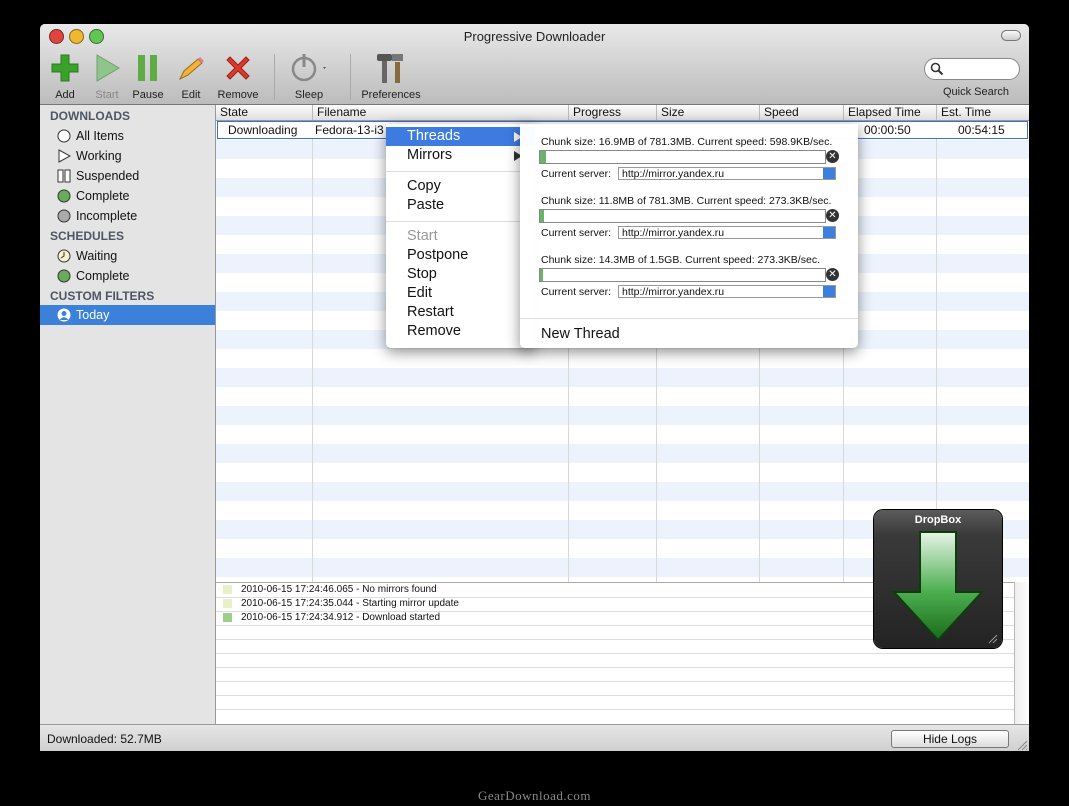 The width and height of the screenshot is (1069, 806). Describe the element at coordinates (938, 579) in the screenshot. I see `dropbox-widget: DropBox` at that location.